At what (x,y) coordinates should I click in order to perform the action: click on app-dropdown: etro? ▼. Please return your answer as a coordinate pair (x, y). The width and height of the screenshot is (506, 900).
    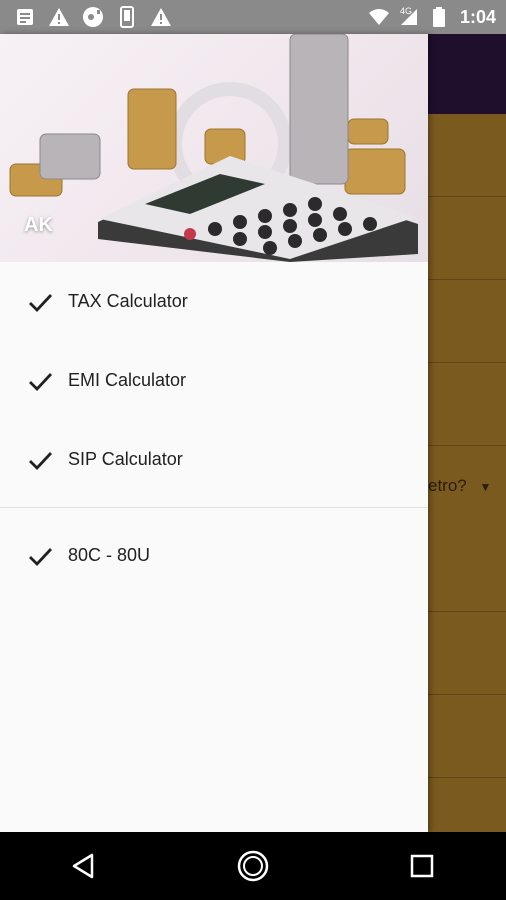
    Looking at the image, I should click on (467, 486).